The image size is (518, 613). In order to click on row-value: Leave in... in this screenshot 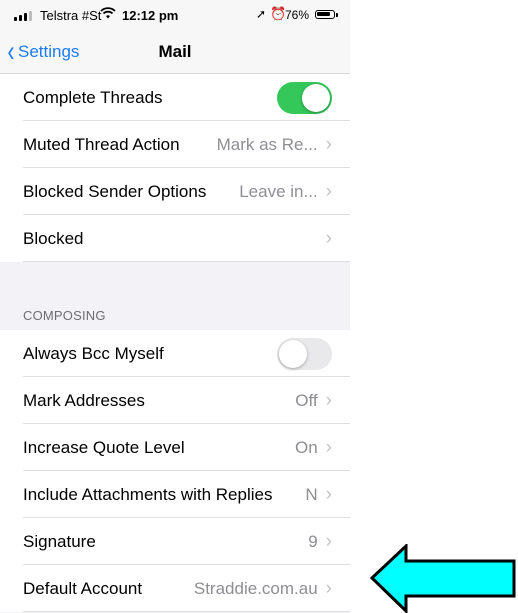, I will do `click(278, 191)`.